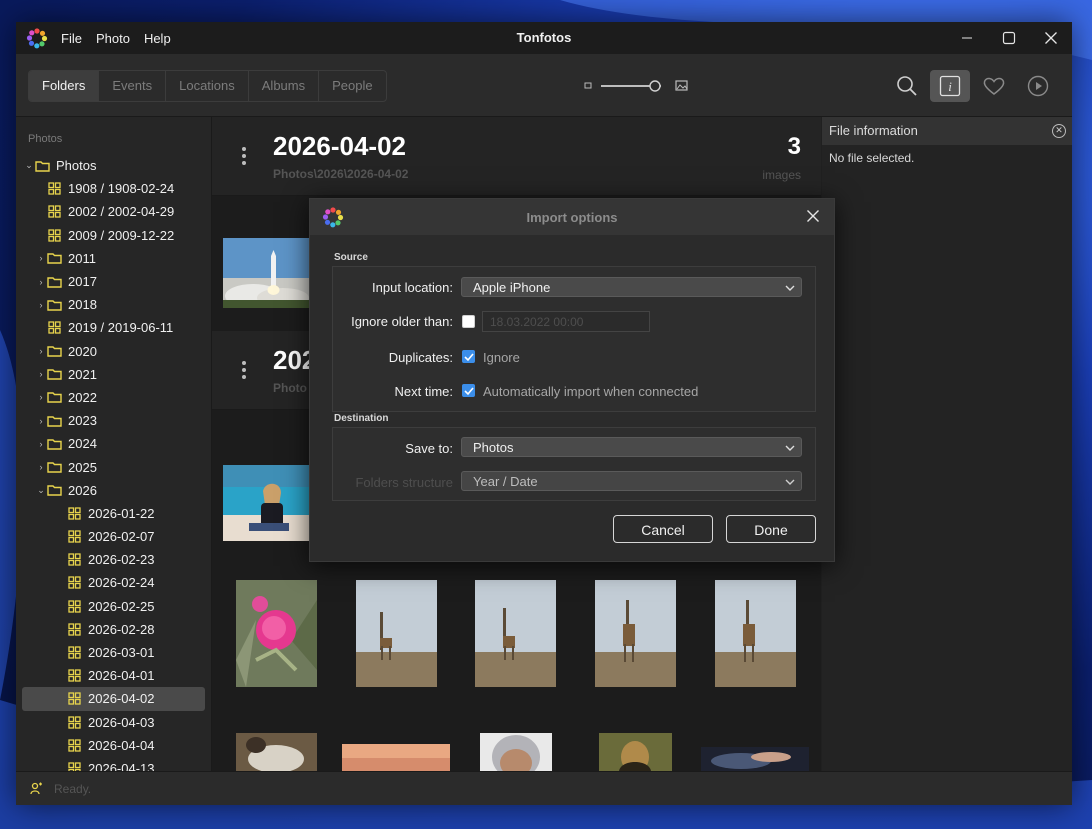  Describe the element at coordinates (755, 759) in the screenshot. I see `photo-thumbnail-sky` at that location.